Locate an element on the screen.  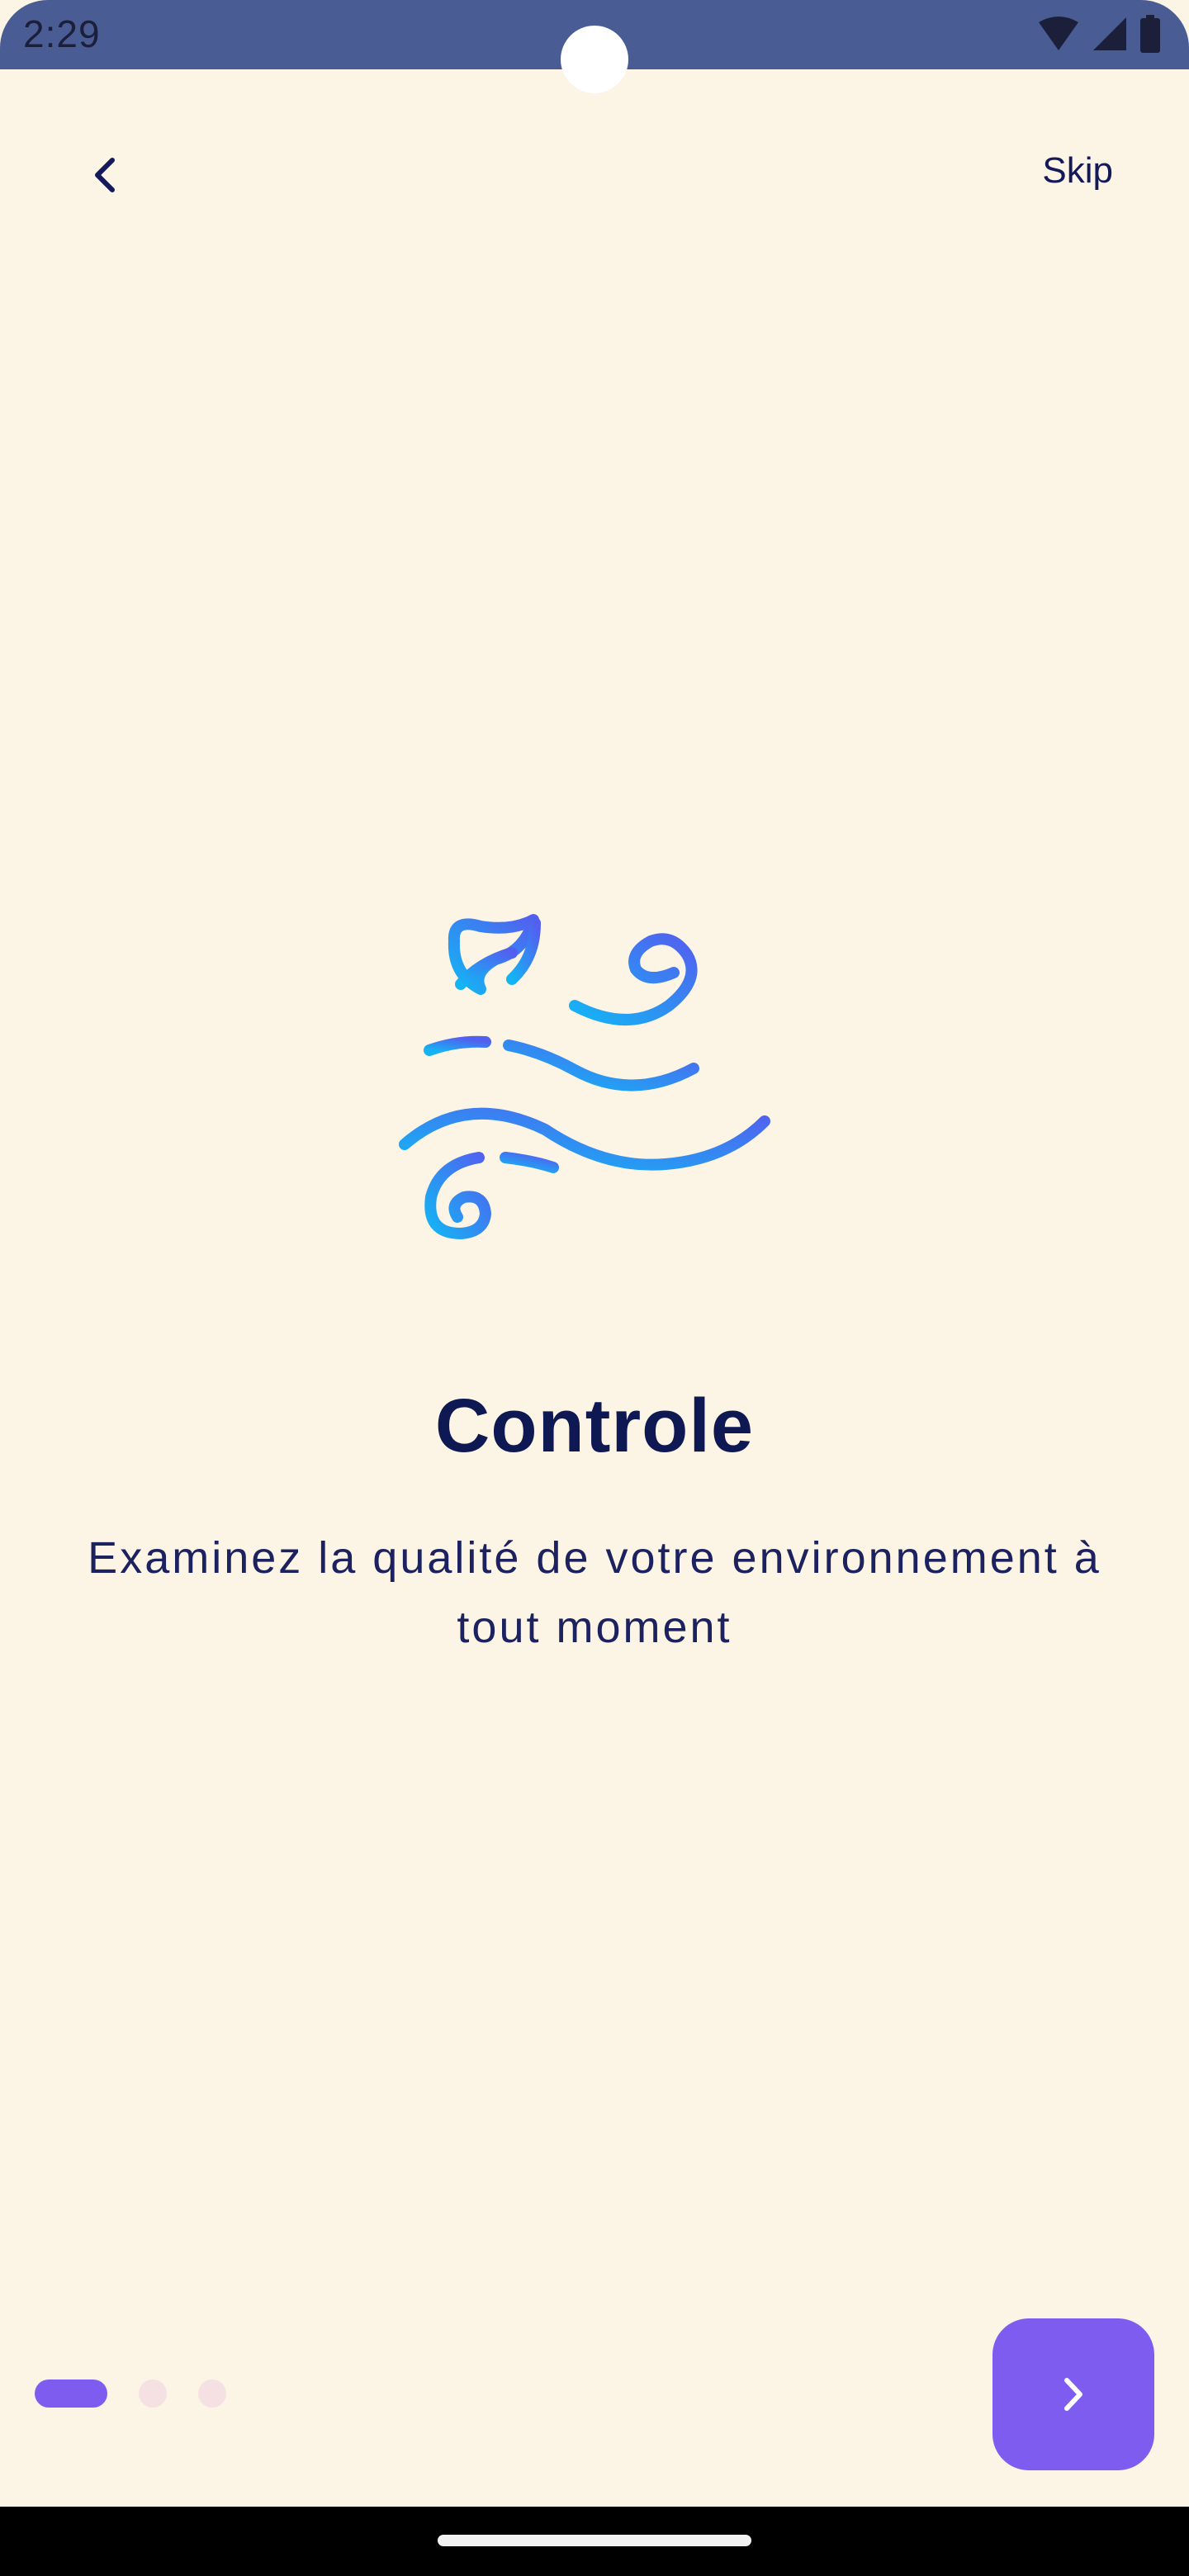
back-button is located at coordinates (104, 175).